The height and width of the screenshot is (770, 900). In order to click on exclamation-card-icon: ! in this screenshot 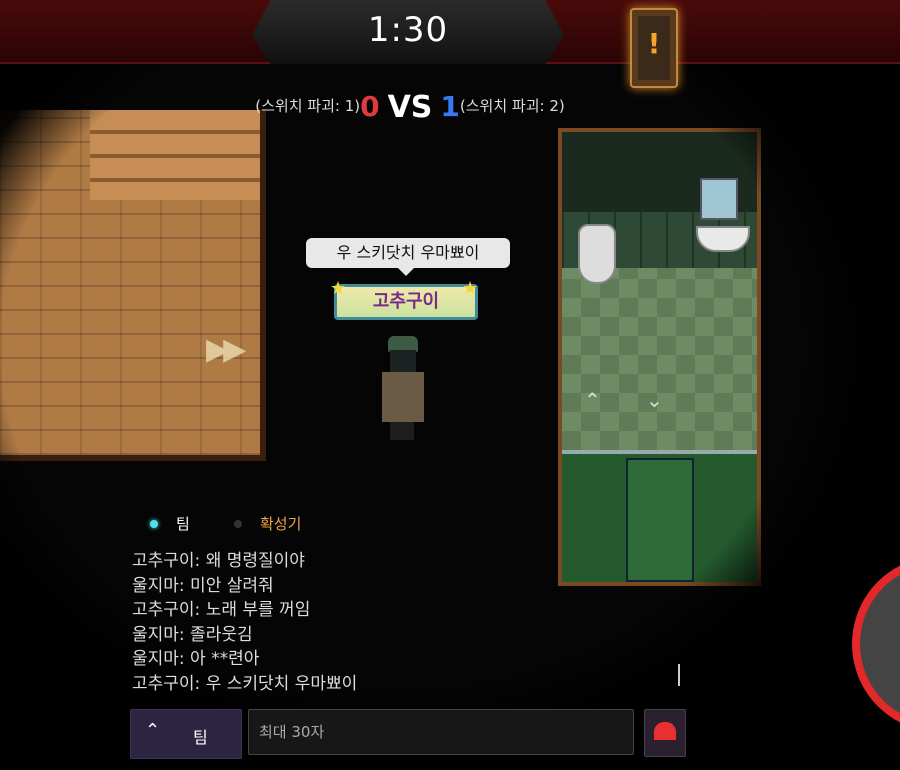, I will do `click(654, 48)`.